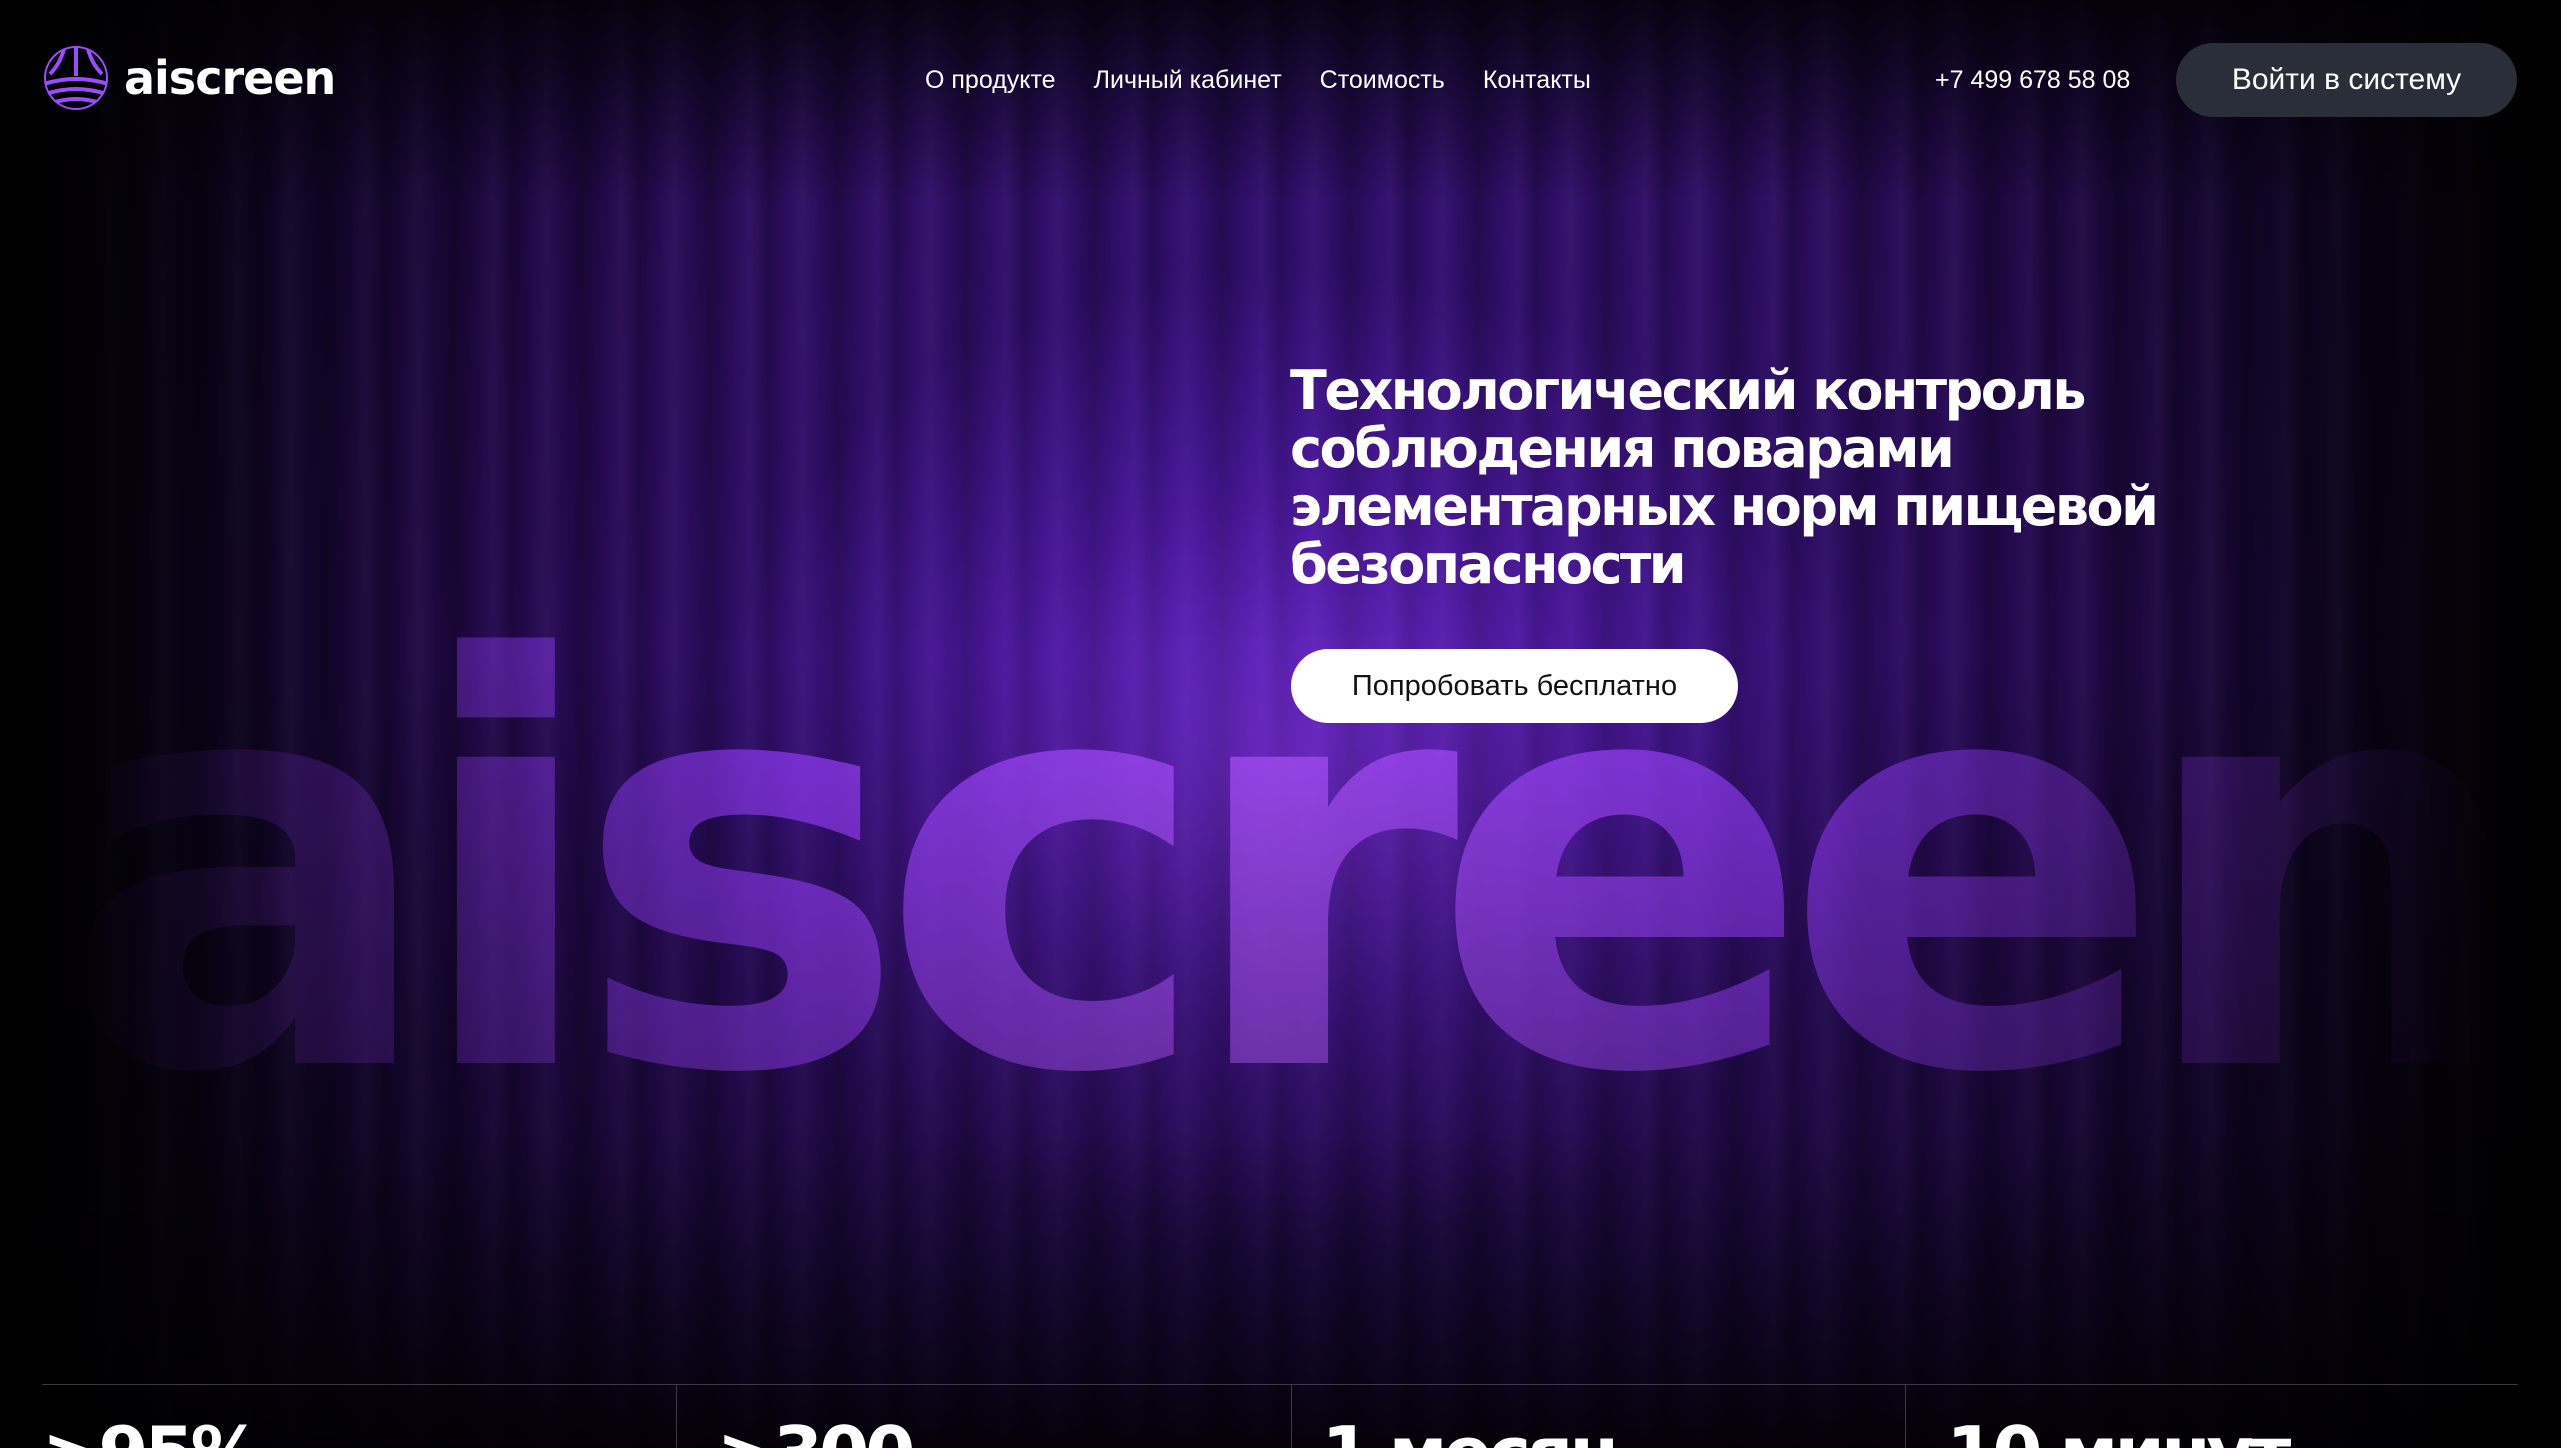 This screenshot has height=1448, width=2561. I want to click on stat-item: 10 минут, so click(2211, 1416).